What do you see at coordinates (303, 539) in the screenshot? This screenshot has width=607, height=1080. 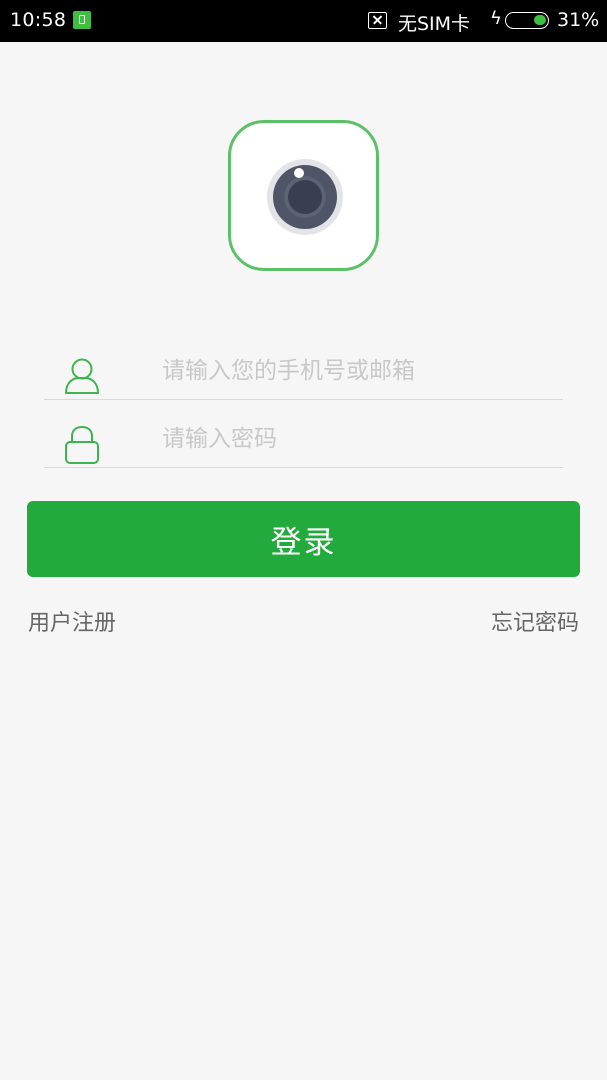 I see `login-button: 登录` at bounding box center [303, 539].